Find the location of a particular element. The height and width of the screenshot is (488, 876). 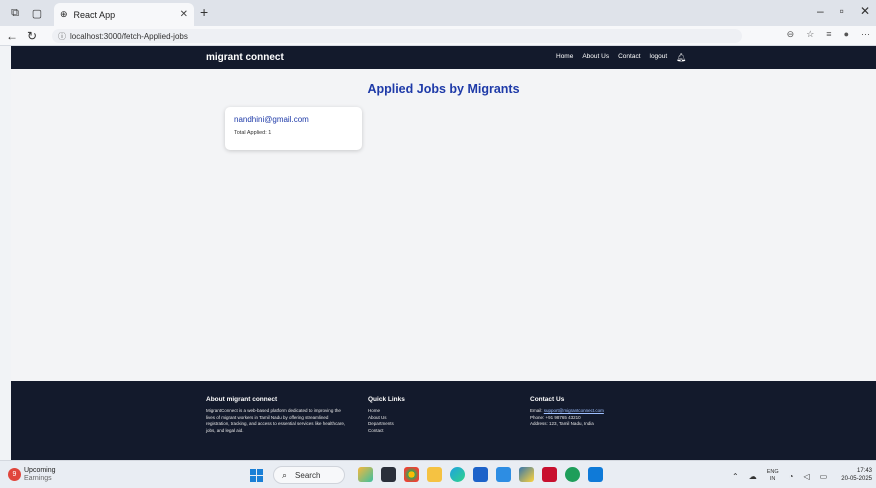

store-app-icon is located at coordinates (480, 474).